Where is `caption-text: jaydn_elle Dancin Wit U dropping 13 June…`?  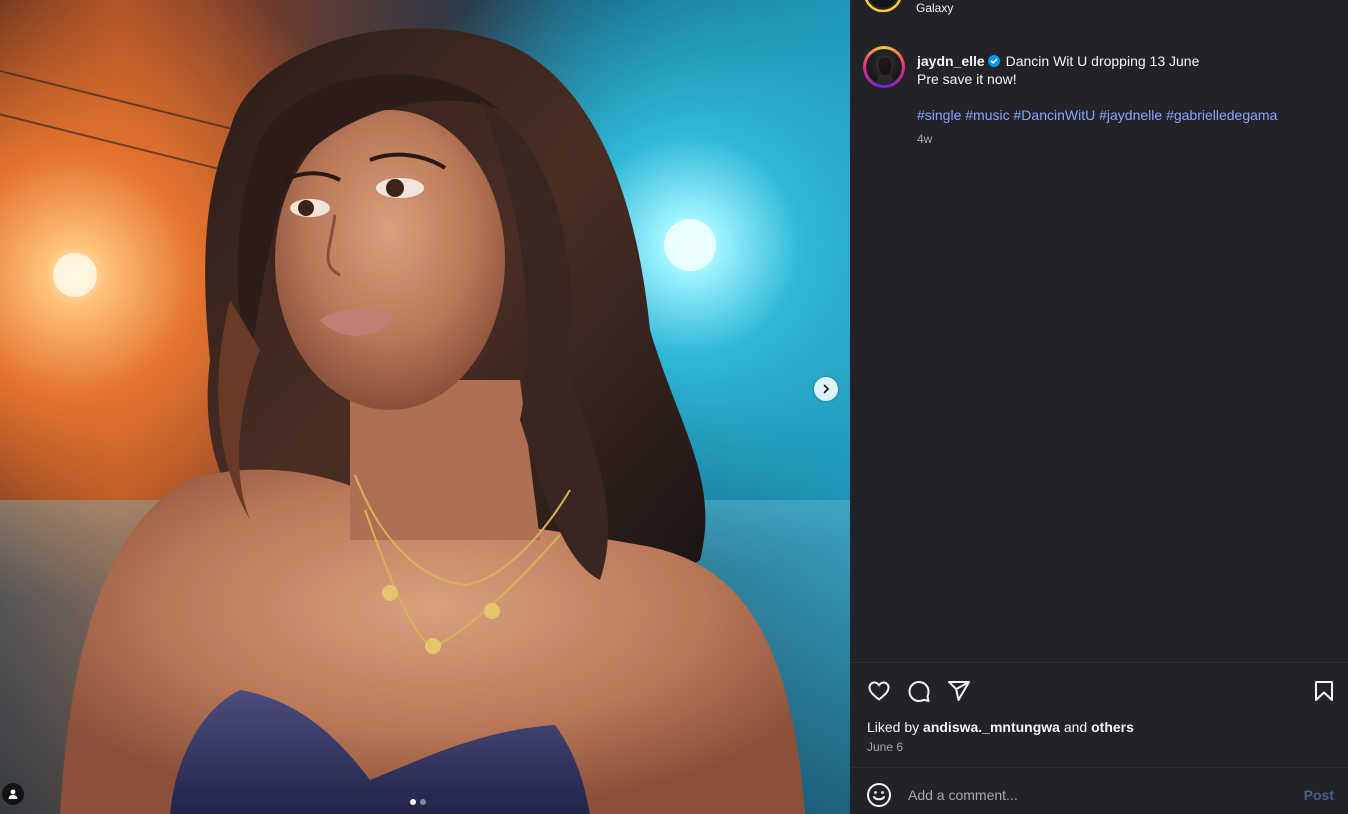
caption-text: jaydn_elle Dancin Wit U dropping 13 June… is located at coordinates (1122, 100).